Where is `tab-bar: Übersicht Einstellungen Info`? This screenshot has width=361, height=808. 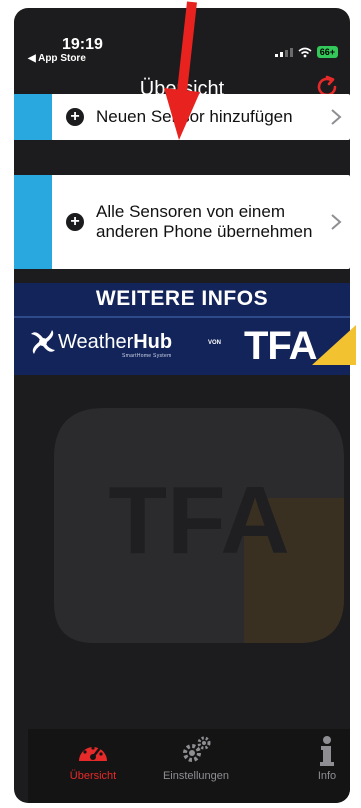 tab-bar: Übersicht Einstellungen Info is located at coordinates (189, 766).